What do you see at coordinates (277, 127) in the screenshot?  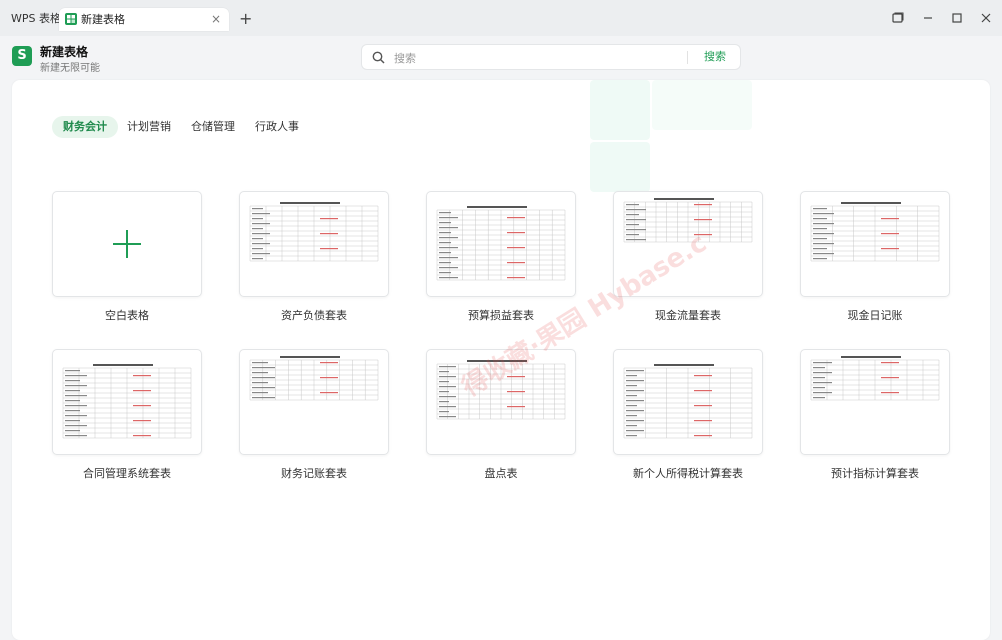 I see `tab-admin-hr: 行政人事` at bounding box center [277, 127].